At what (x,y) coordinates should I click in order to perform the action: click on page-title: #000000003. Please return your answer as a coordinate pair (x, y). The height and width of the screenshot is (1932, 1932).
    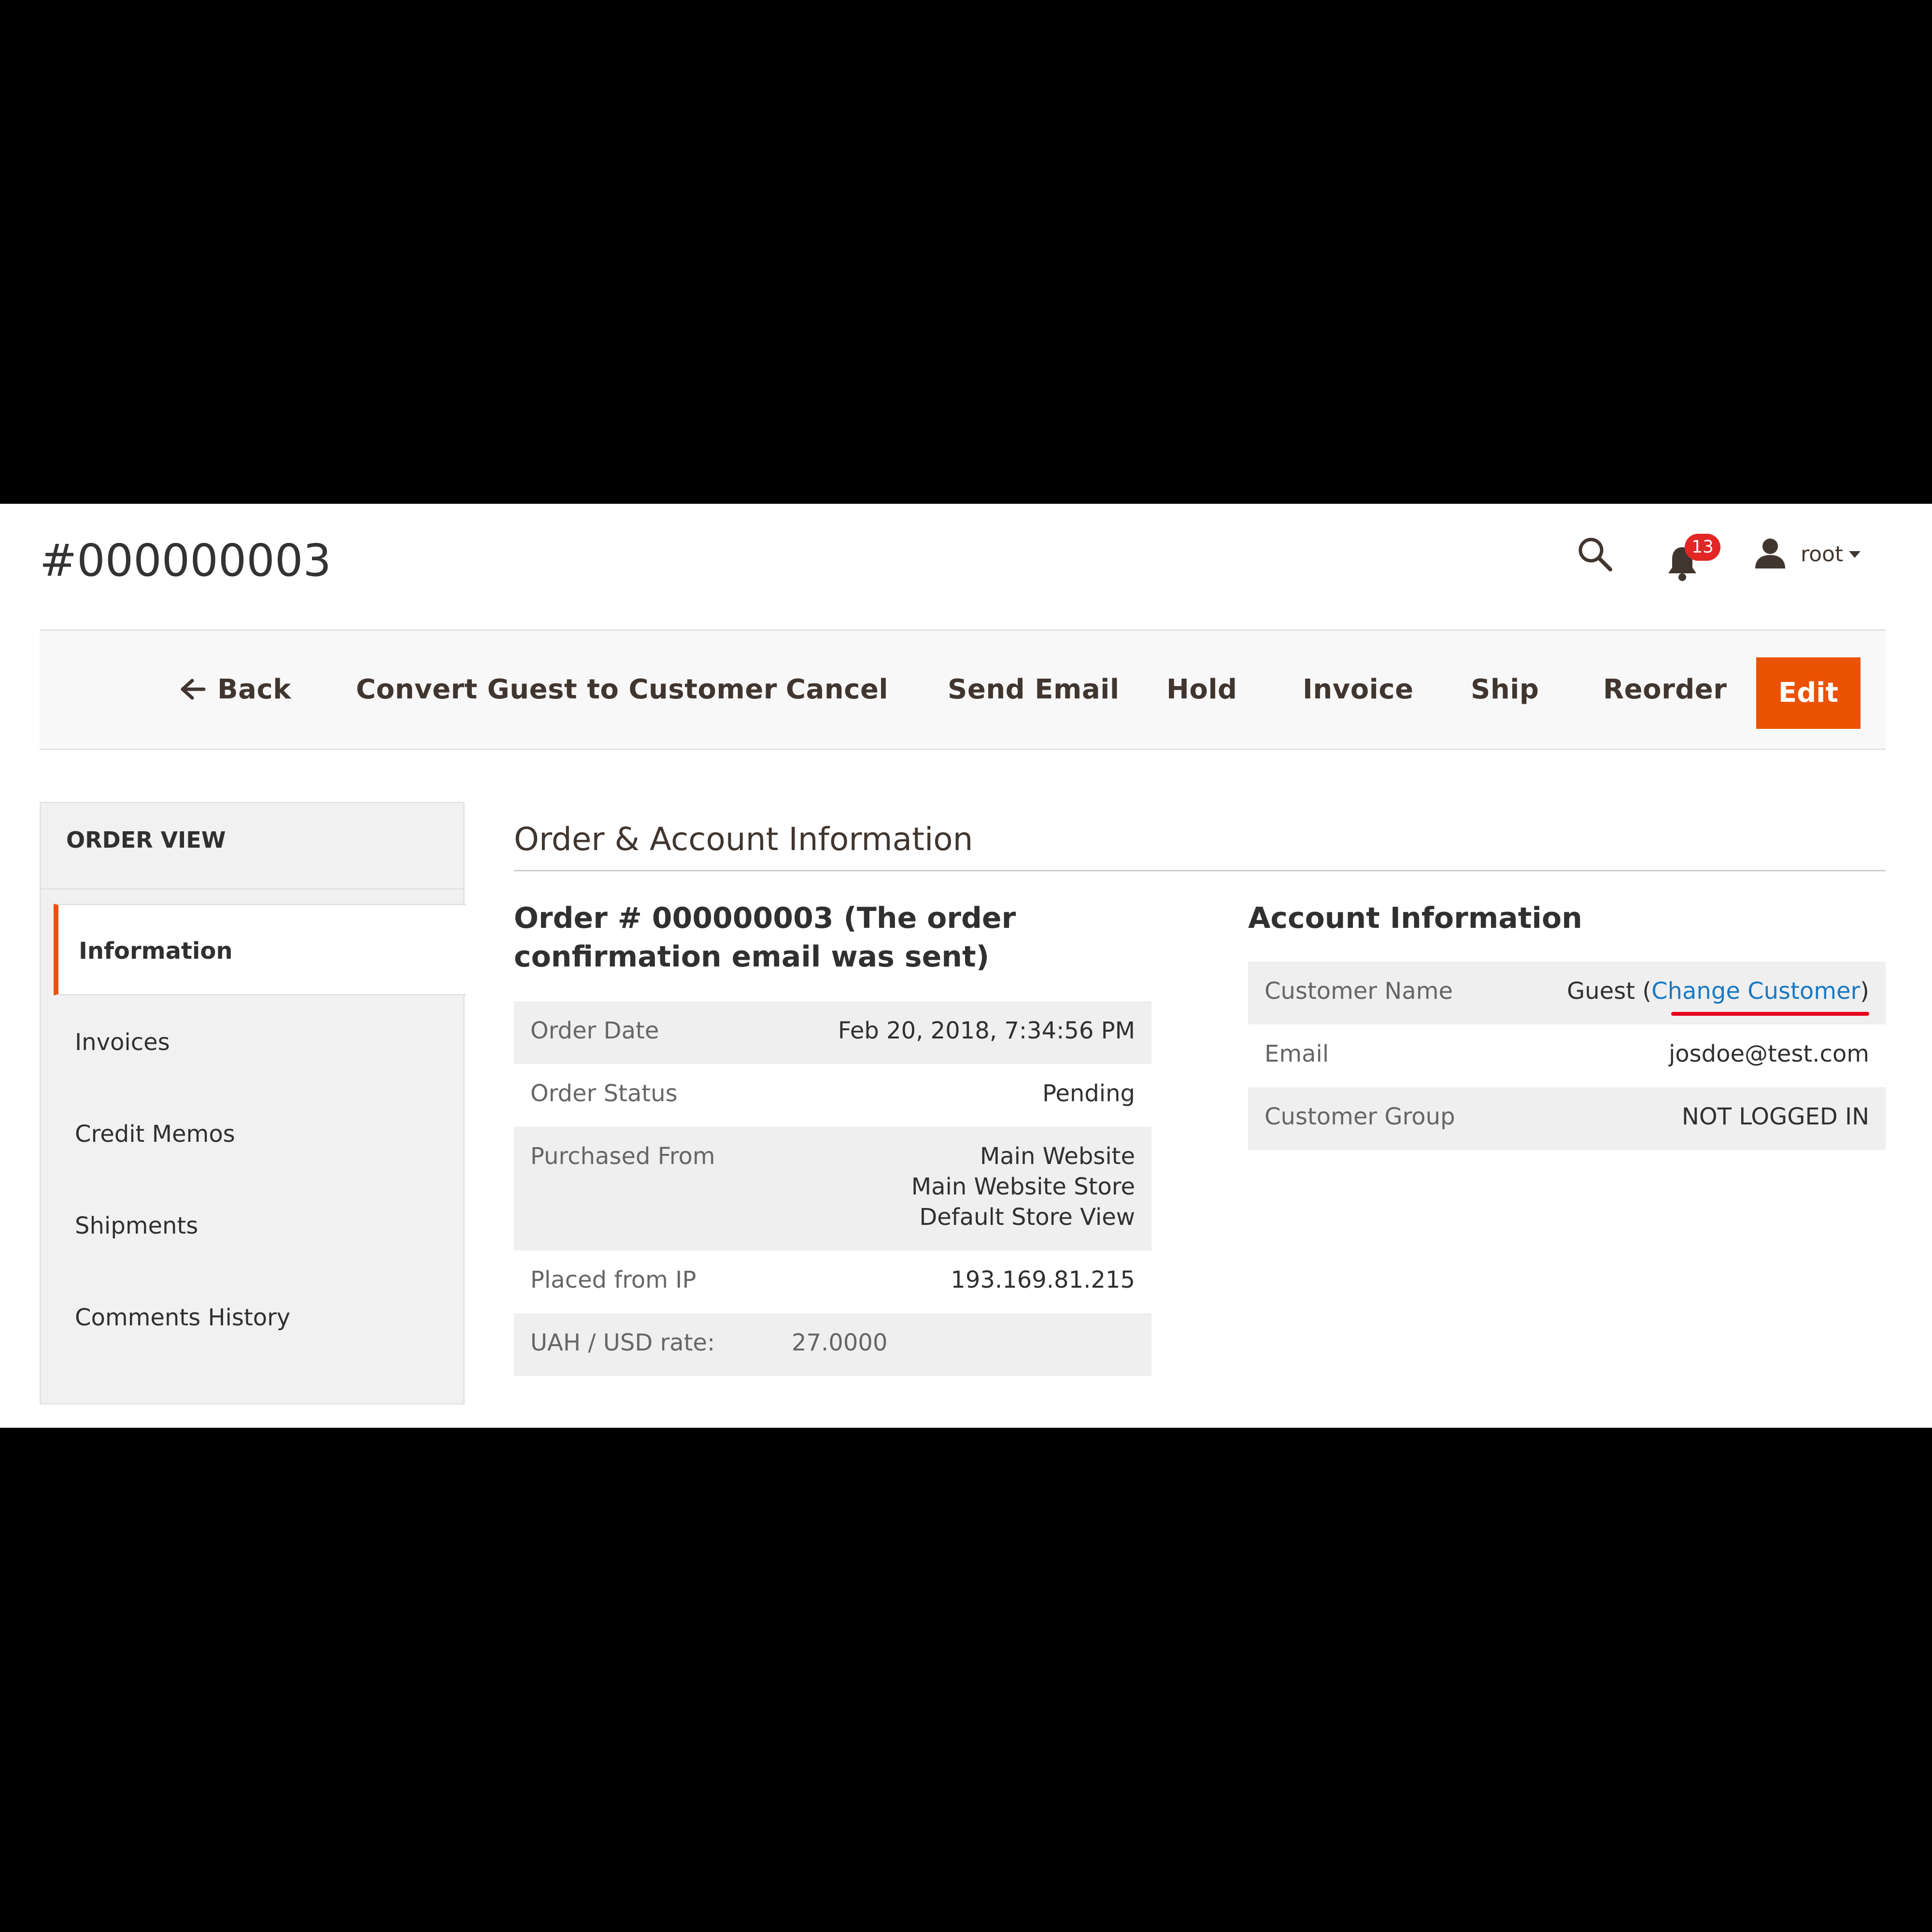
    Looking at the image, I should click on (185, 560).